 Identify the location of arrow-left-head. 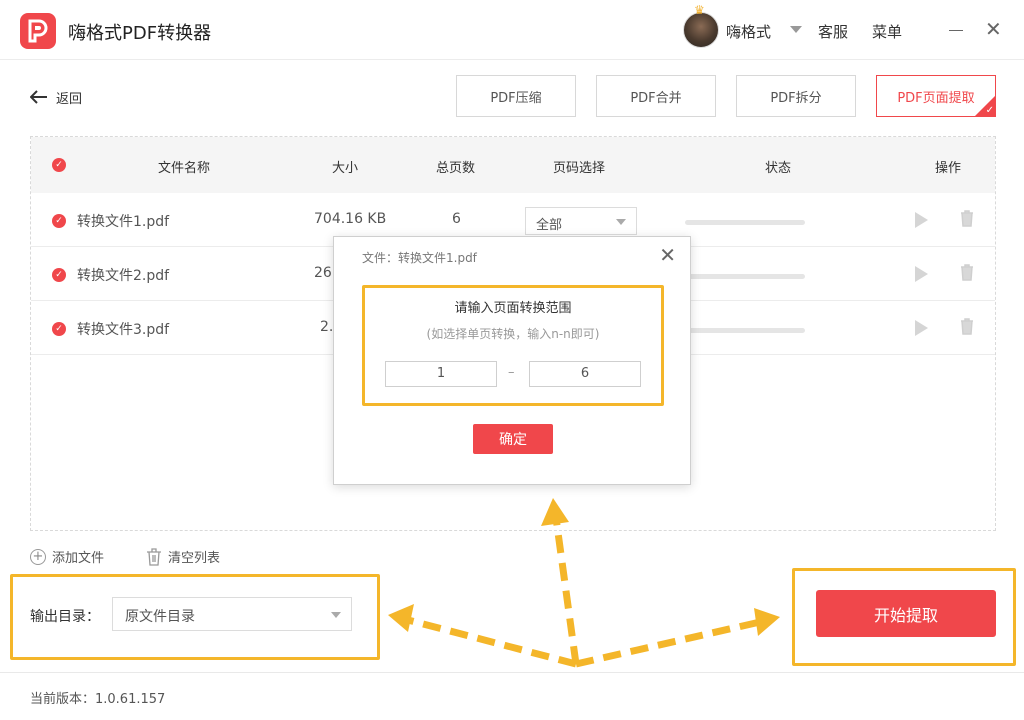
(401, 618).